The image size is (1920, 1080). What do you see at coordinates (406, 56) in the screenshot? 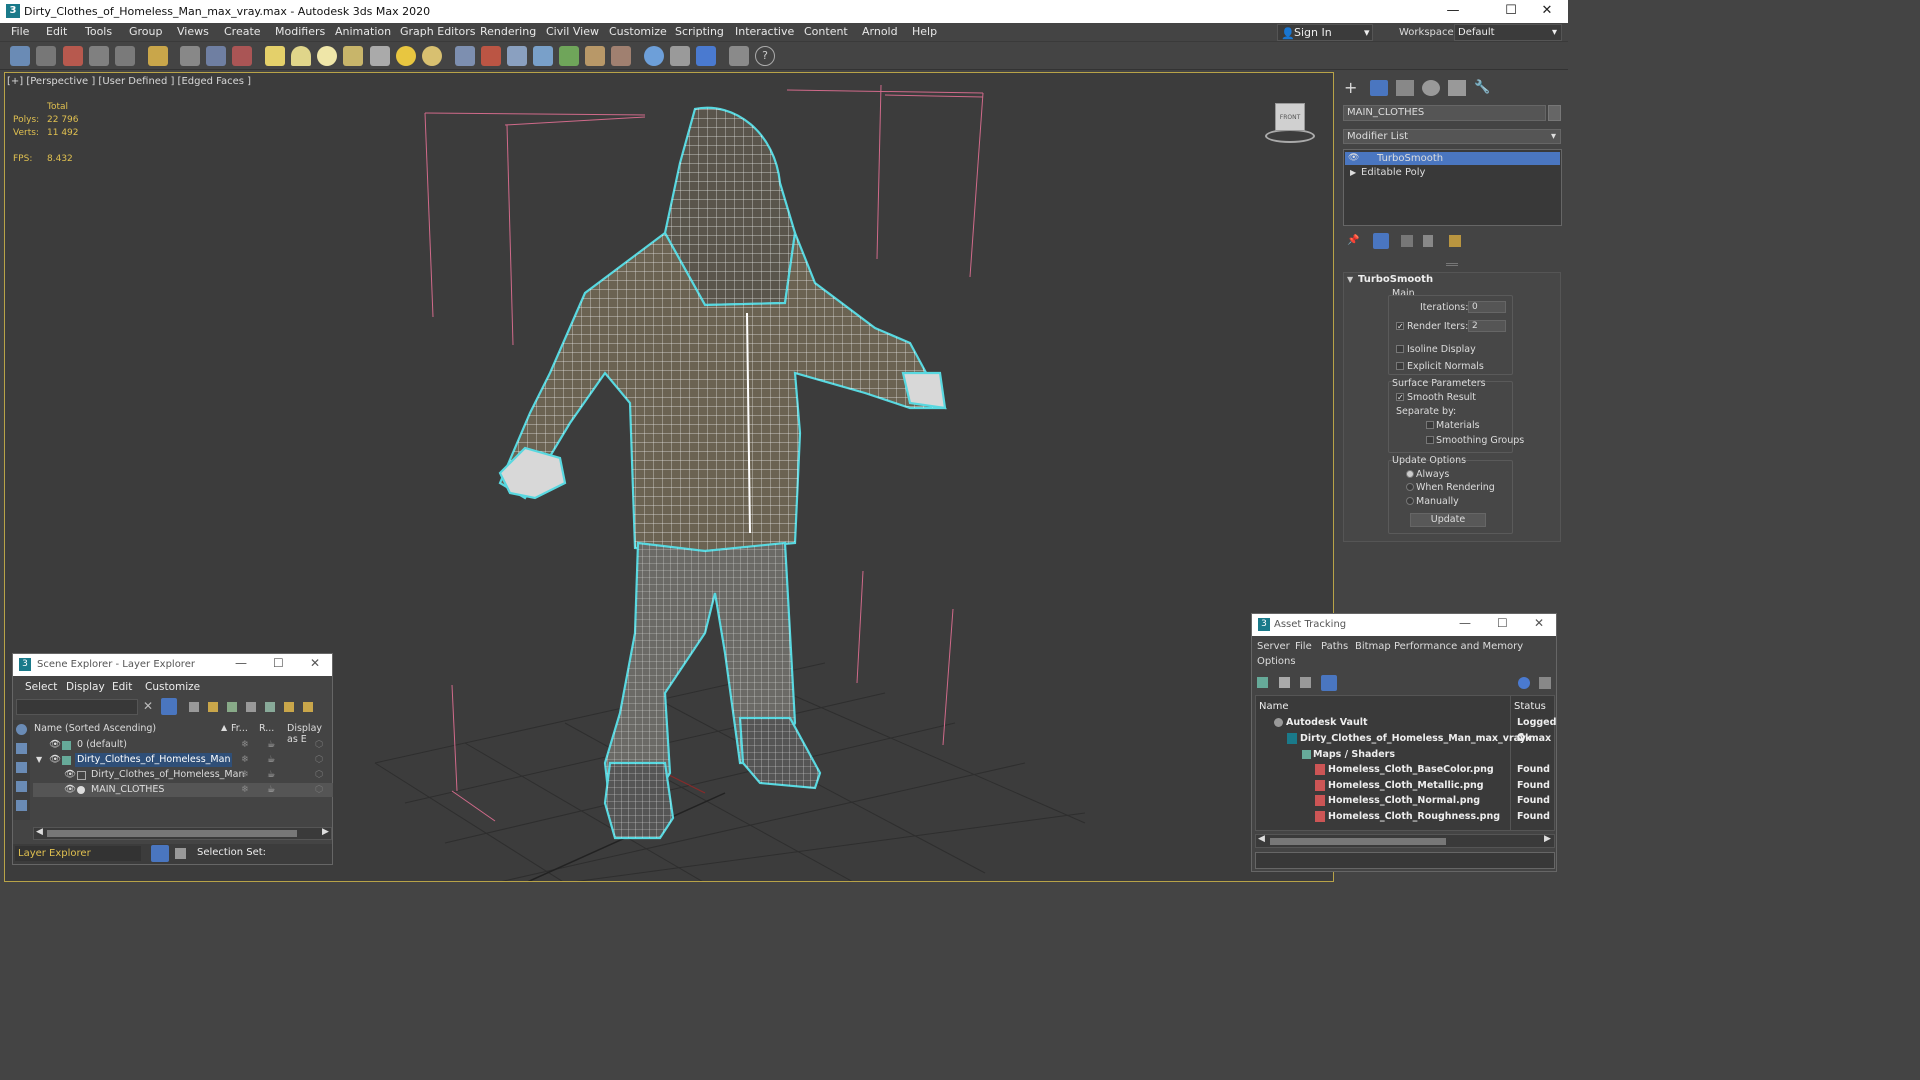
I see `sun-light-icon` at bounding box center [406, 56].